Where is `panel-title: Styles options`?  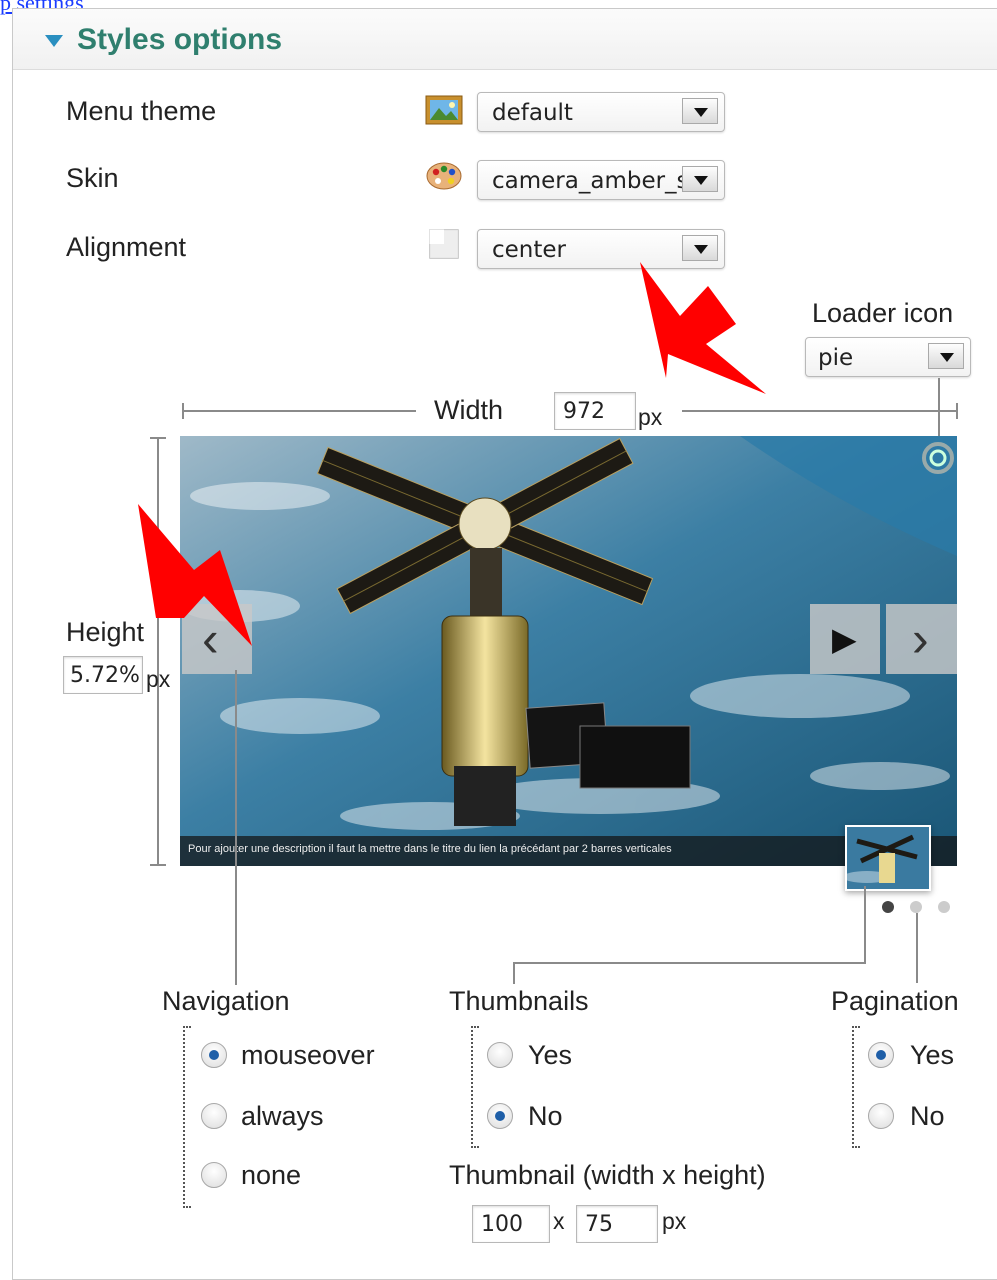
panel-title: Styles options is located at coordinates (180, 39).